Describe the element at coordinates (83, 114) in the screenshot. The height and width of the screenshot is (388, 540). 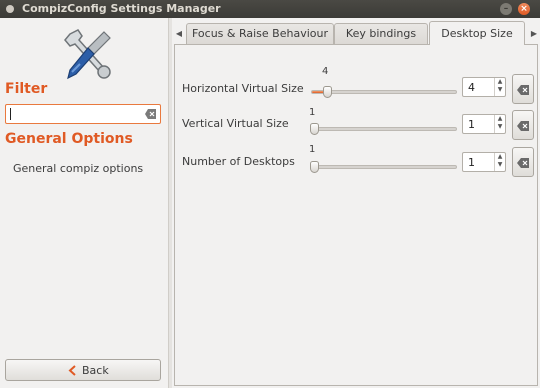
I see `filter-input` at that location.